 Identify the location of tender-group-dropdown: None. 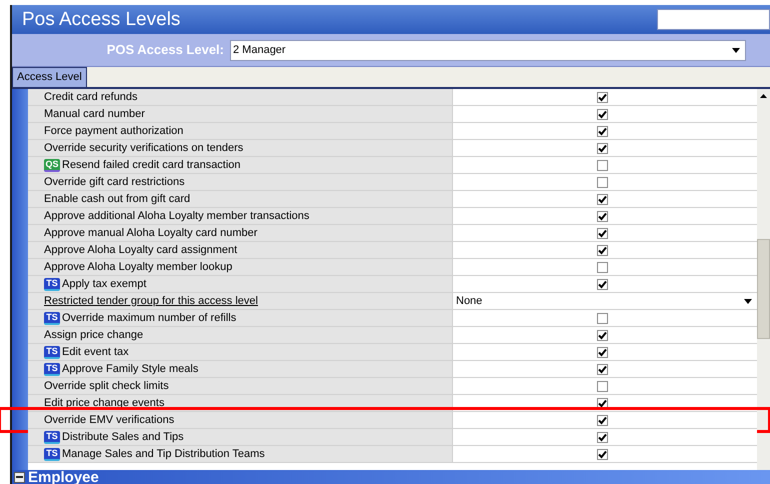
(605, 301).